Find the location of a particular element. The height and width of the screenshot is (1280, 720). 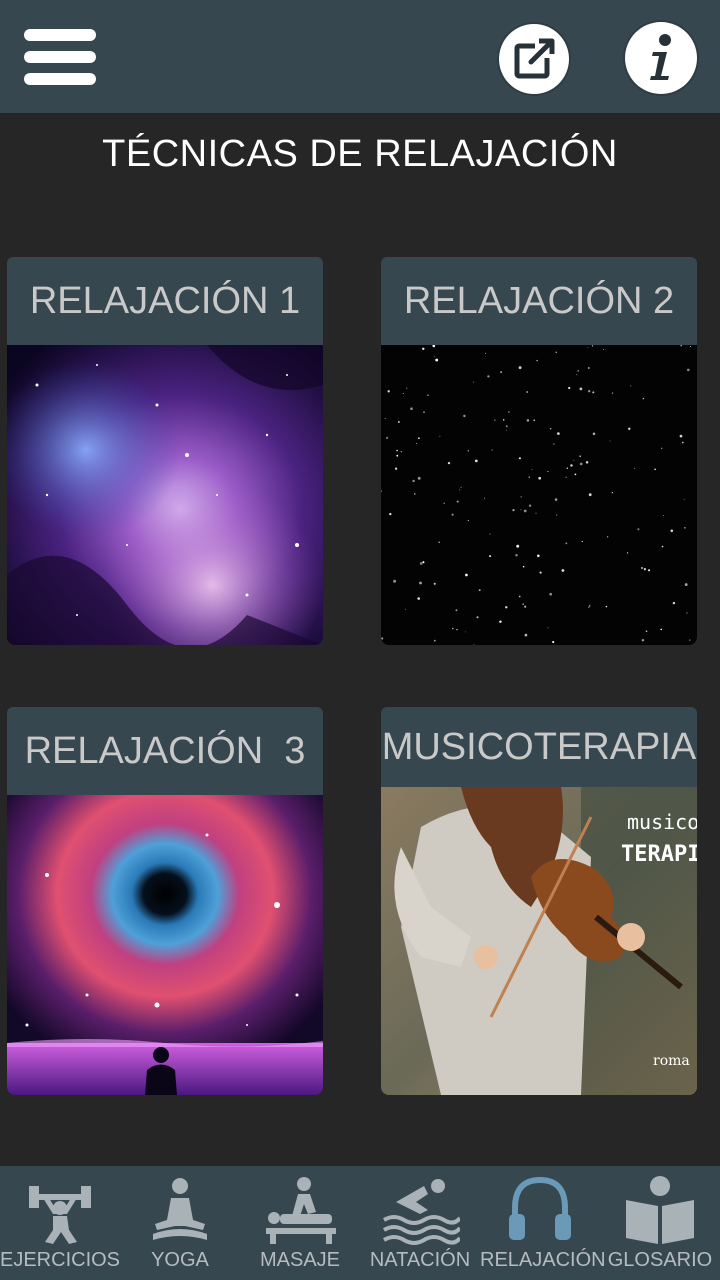

nav-relajacion: RELAJACIÓN is located at coordinates (543, 1223).